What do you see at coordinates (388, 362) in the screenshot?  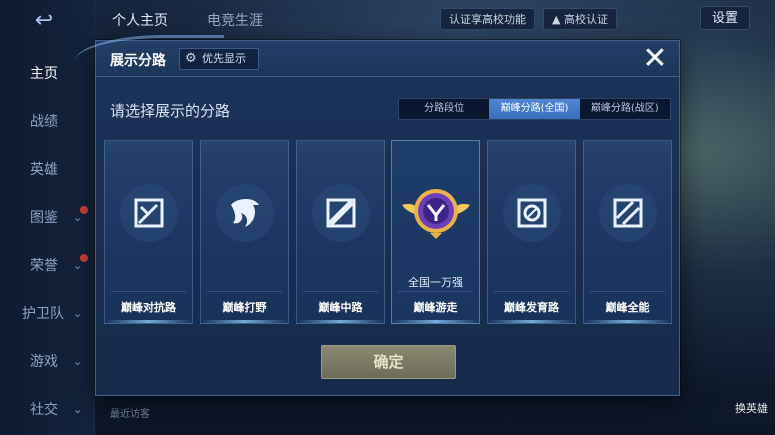 I see `confirm-button: 确定` at bounding box center [388, 362].